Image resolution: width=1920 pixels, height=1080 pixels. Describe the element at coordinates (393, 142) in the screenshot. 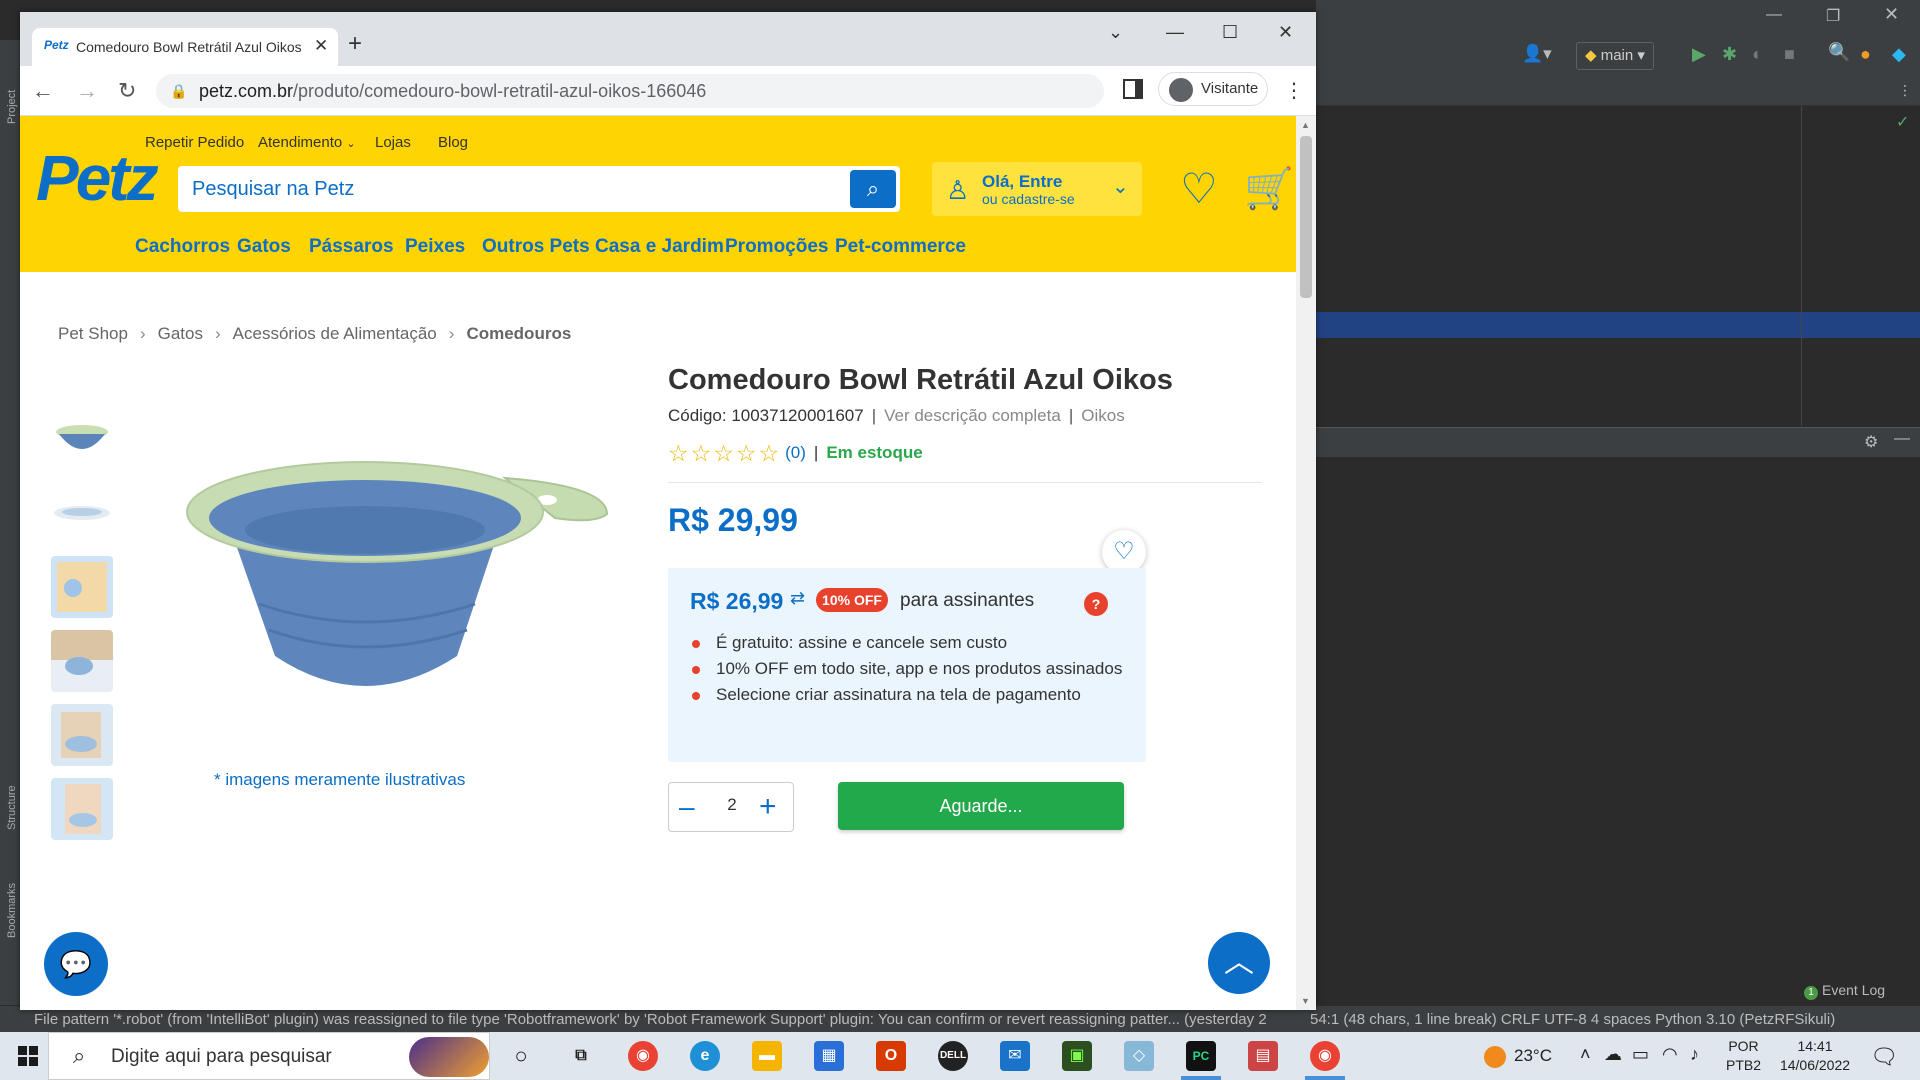

I see `stores-link: Lojas` at that location.